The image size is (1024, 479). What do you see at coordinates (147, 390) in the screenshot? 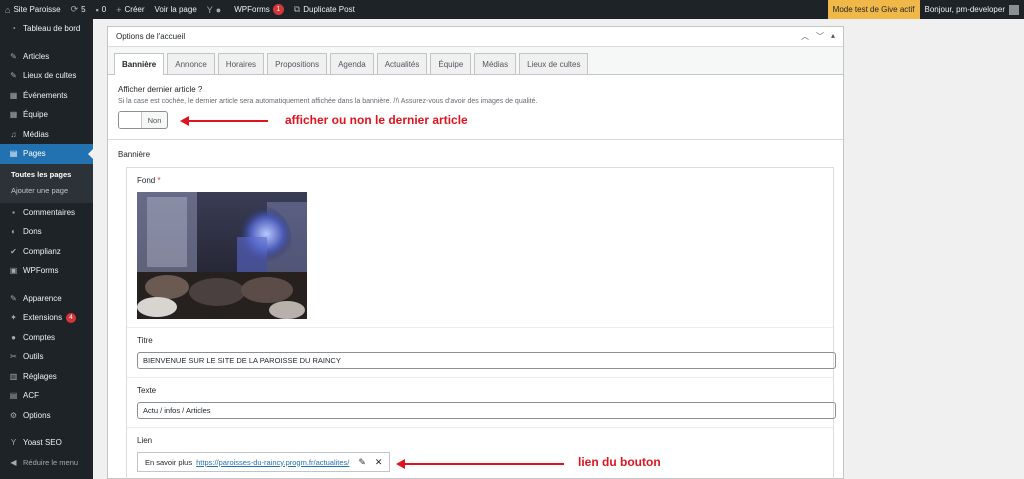
I see `texte-label: Texte` at bounding box center [147, 390].